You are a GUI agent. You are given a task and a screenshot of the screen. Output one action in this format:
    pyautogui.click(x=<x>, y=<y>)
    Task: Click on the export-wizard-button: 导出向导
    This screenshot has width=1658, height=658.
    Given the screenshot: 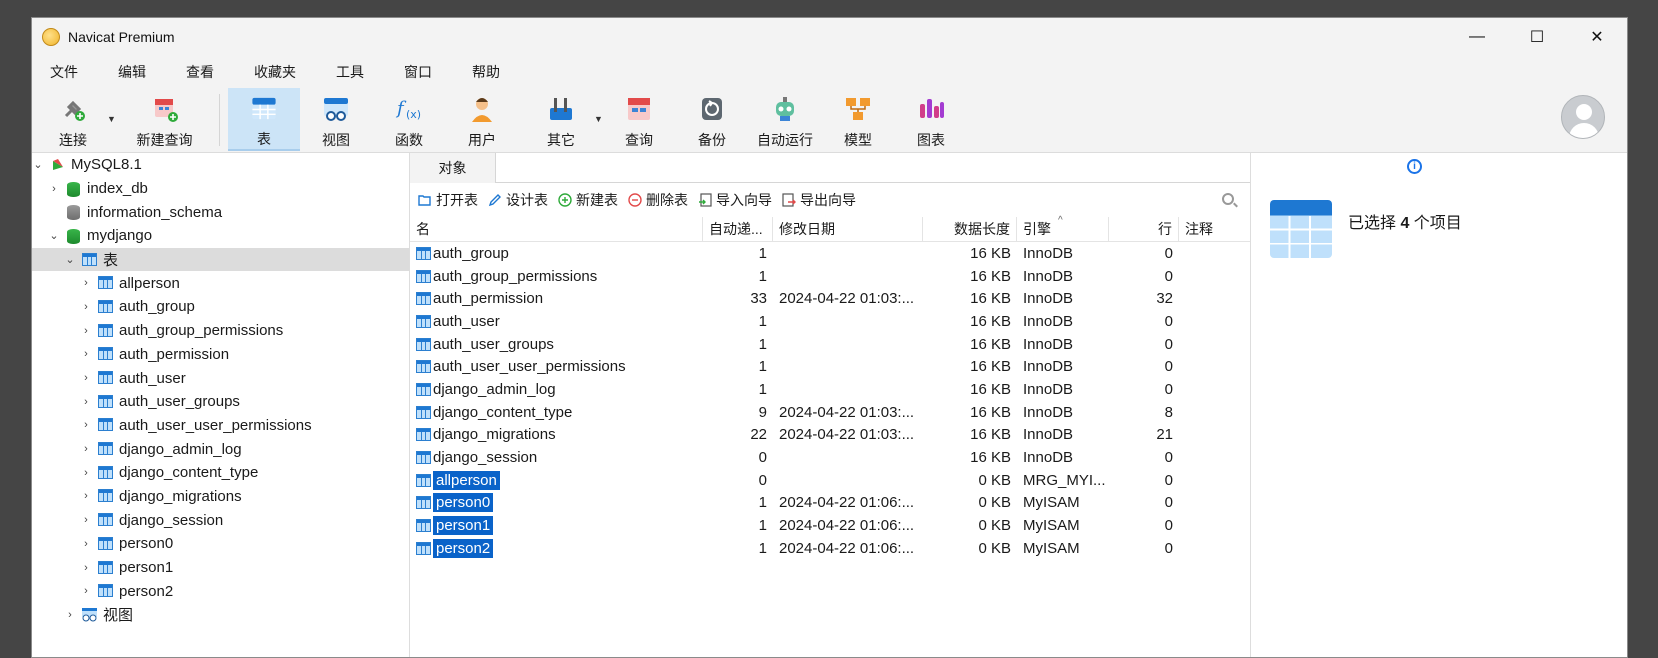 What is the action you would take?
    pyautogui.click(x=819, y=200)
    